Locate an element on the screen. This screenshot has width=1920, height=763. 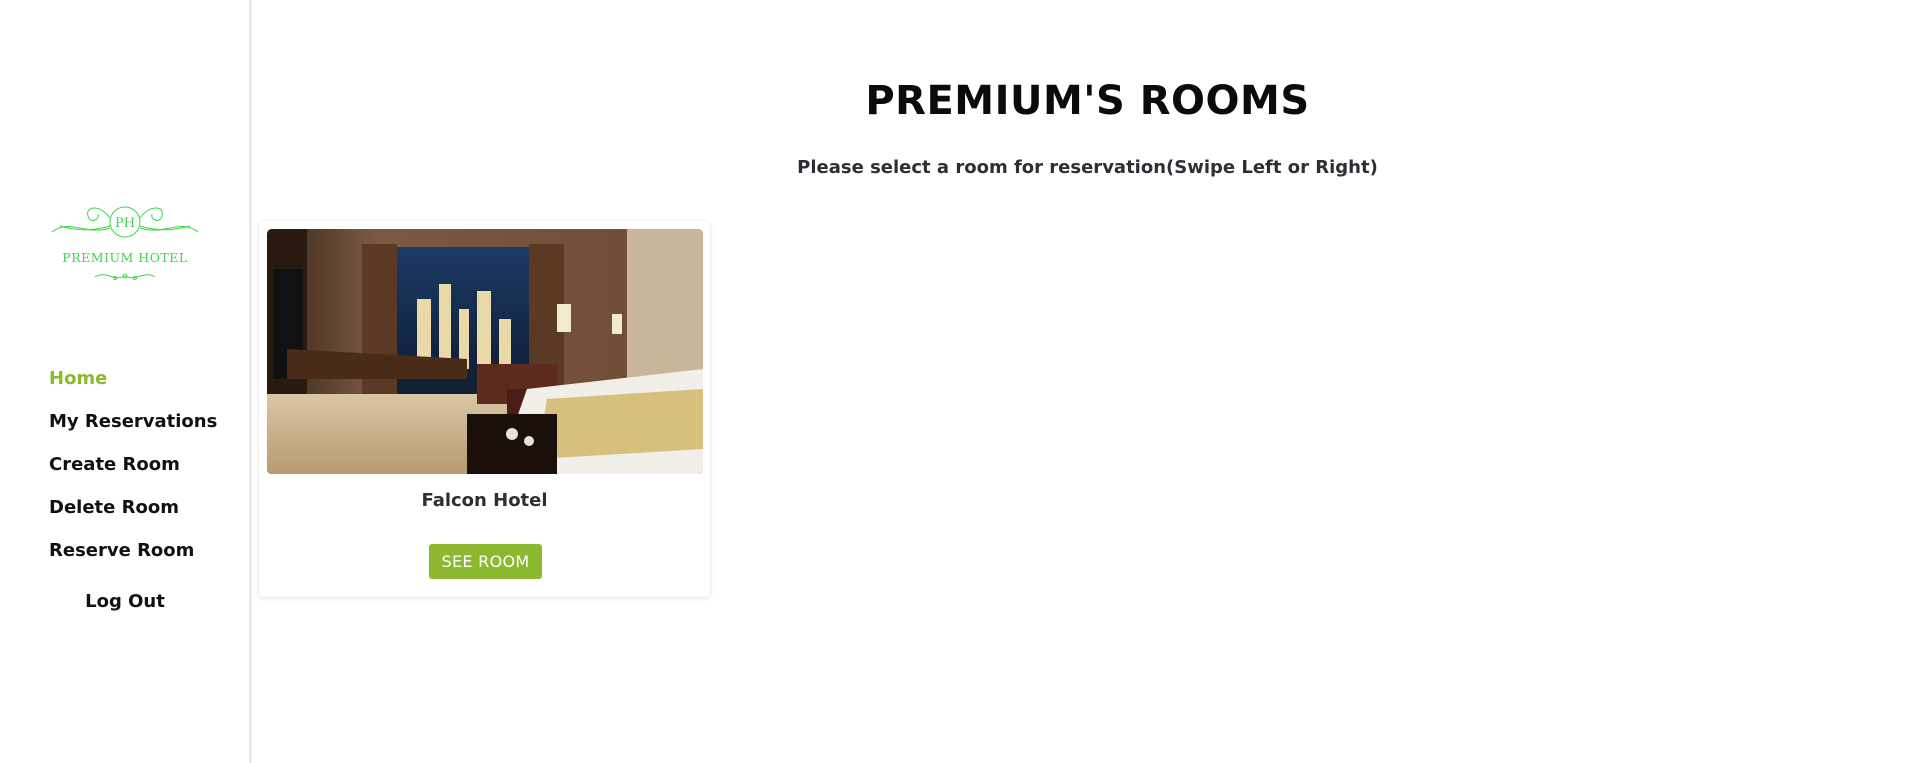
hotel-room-photo-icon is located at coordinates (485, 351).